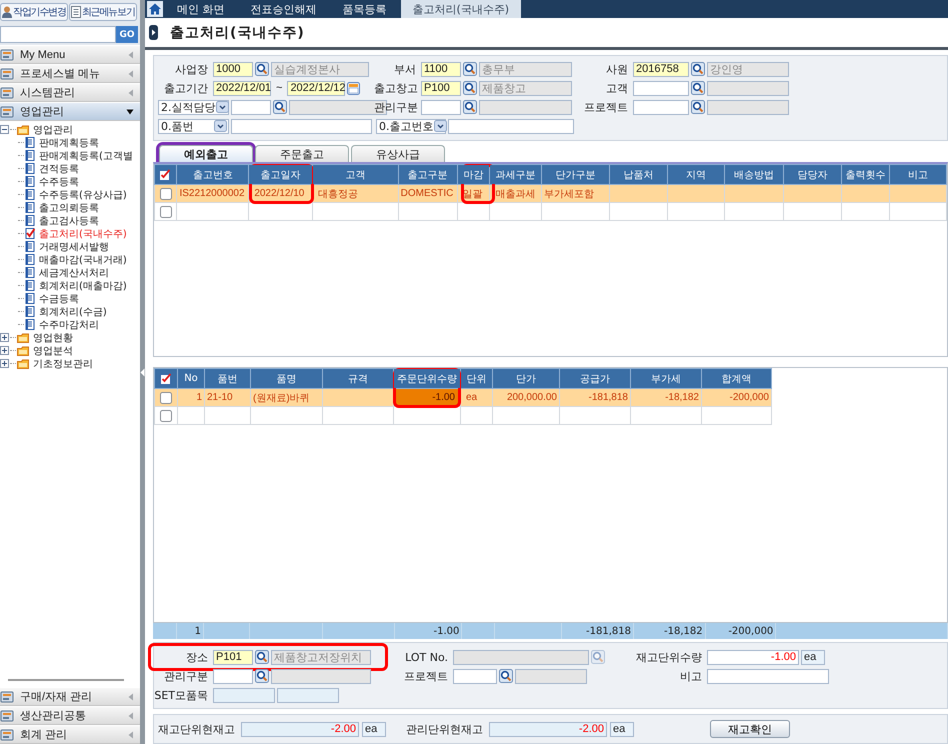 The image size is (948, 744). I want to click on column-header: 단위, so click(476, 378).